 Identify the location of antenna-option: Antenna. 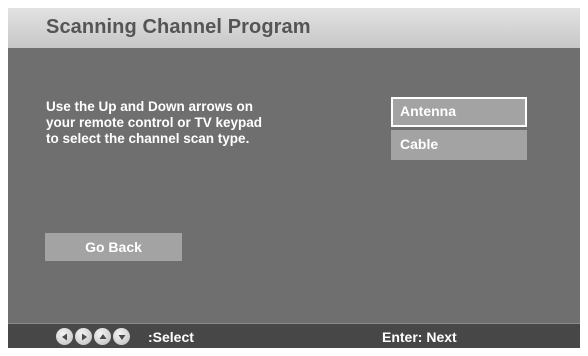
(459, 112).